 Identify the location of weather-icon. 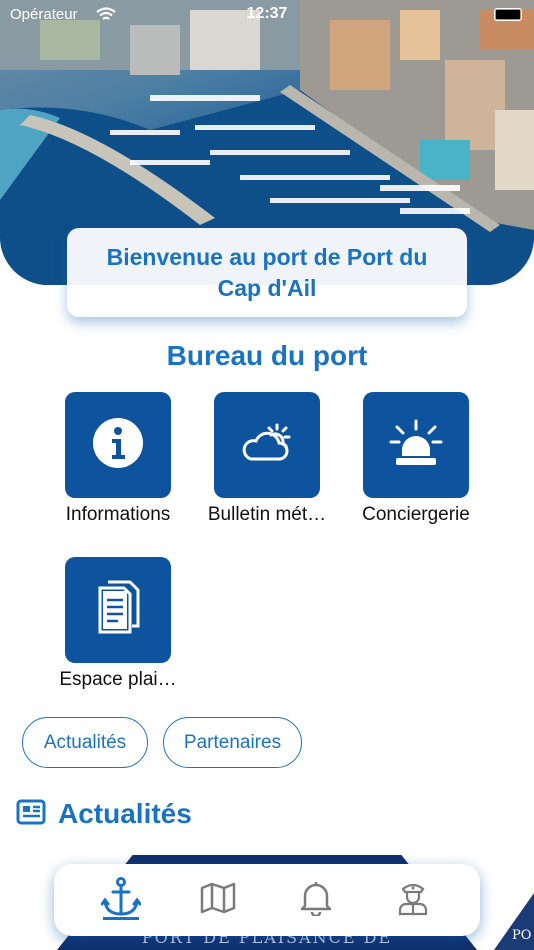
(267, 445).